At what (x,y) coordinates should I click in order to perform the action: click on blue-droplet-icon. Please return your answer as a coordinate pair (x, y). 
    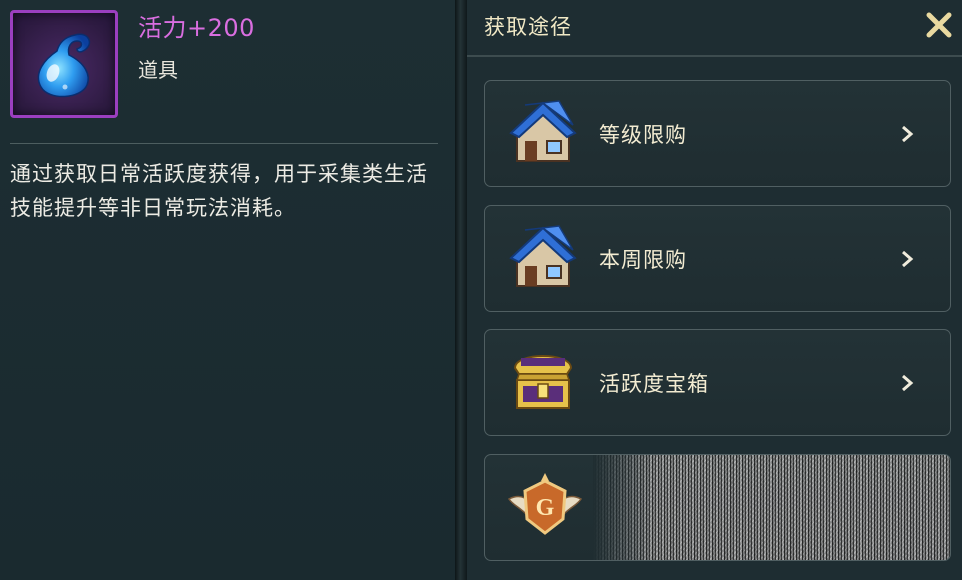
    Looking at the image, I should click on (64, 65).